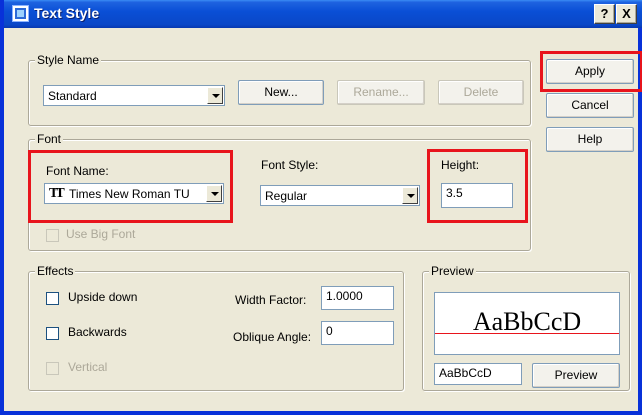 Image resolution: width=642 pixels, height=415 pixels. What do you see at coordinates (88, 367) in the screenshot?
I see `vertical-label: Vertical` at bounding box center [88, 367].